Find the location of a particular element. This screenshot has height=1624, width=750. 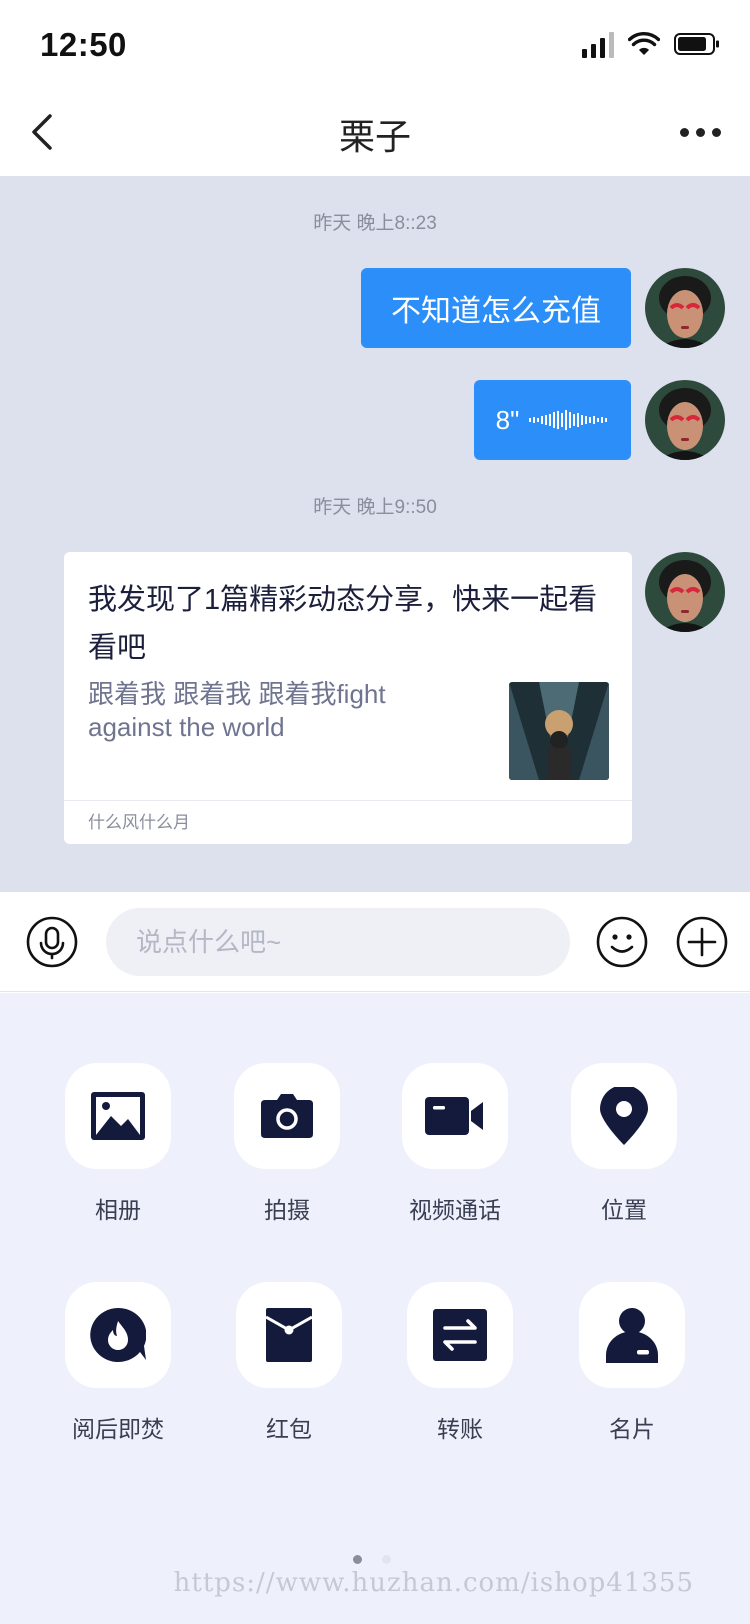

voice-duration: 8" is located at coordinates (507, 419).